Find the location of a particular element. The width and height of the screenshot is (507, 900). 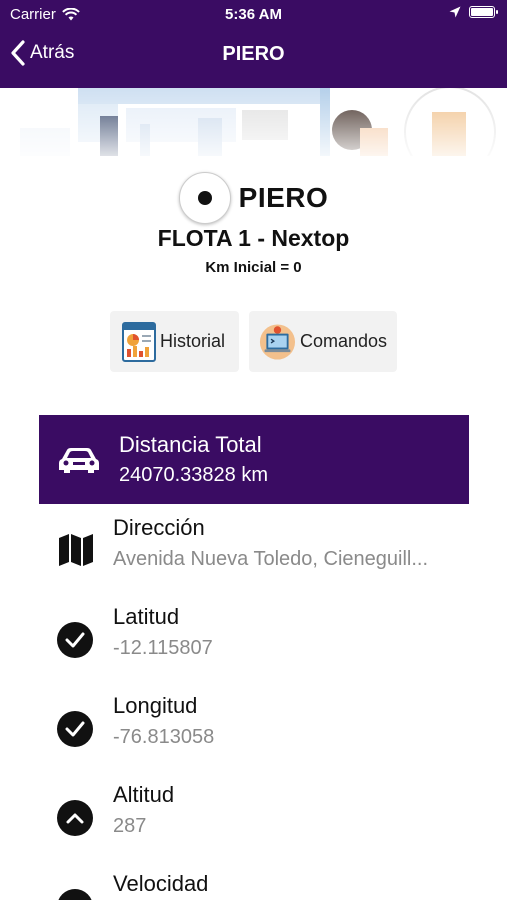

status-bar: Carrier 5:36 AM is located at coordinates (253, 15).